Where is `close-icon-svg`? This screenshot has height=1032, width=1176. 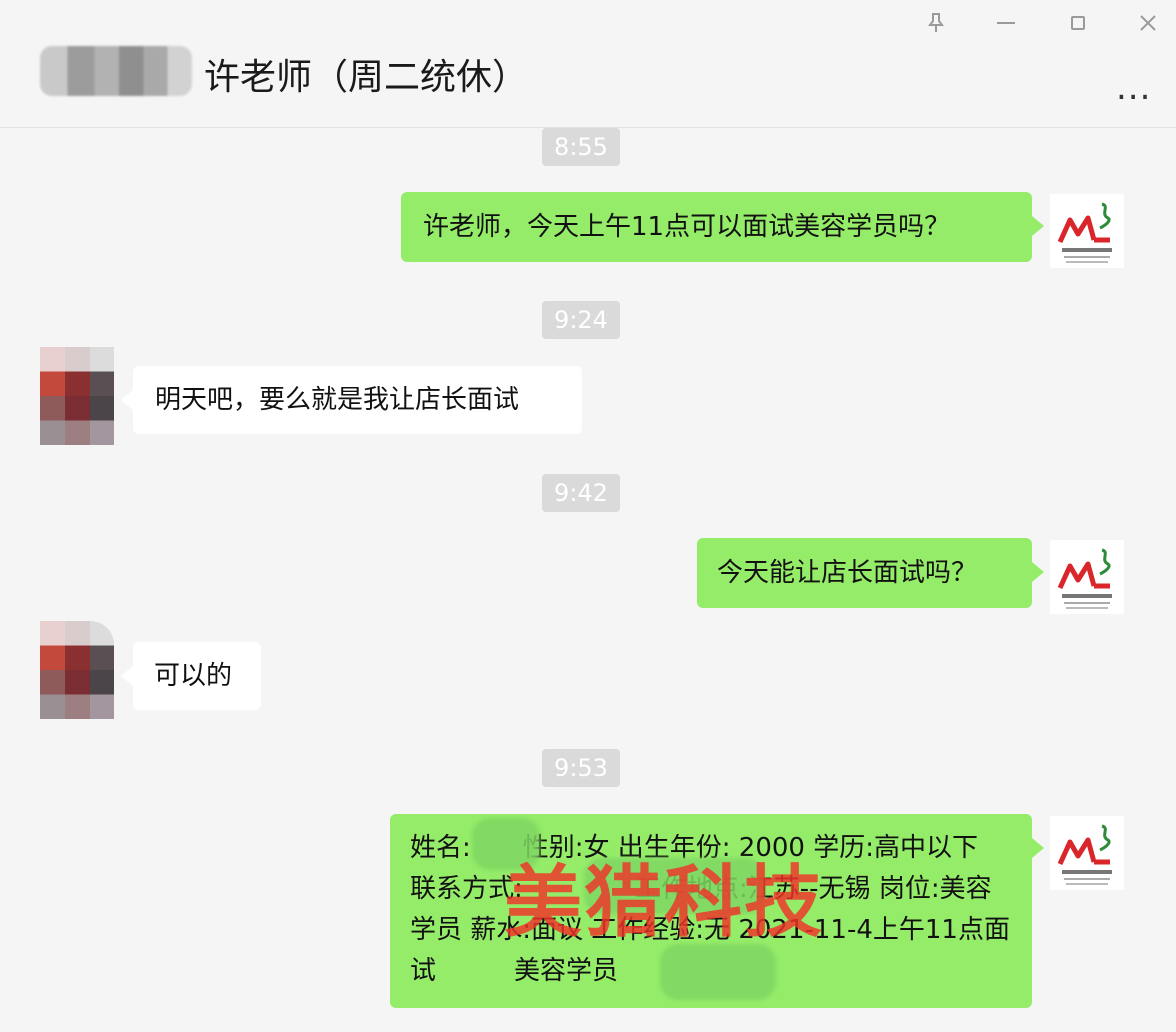 close-icon-svg is located at coordinates (1148, 23).